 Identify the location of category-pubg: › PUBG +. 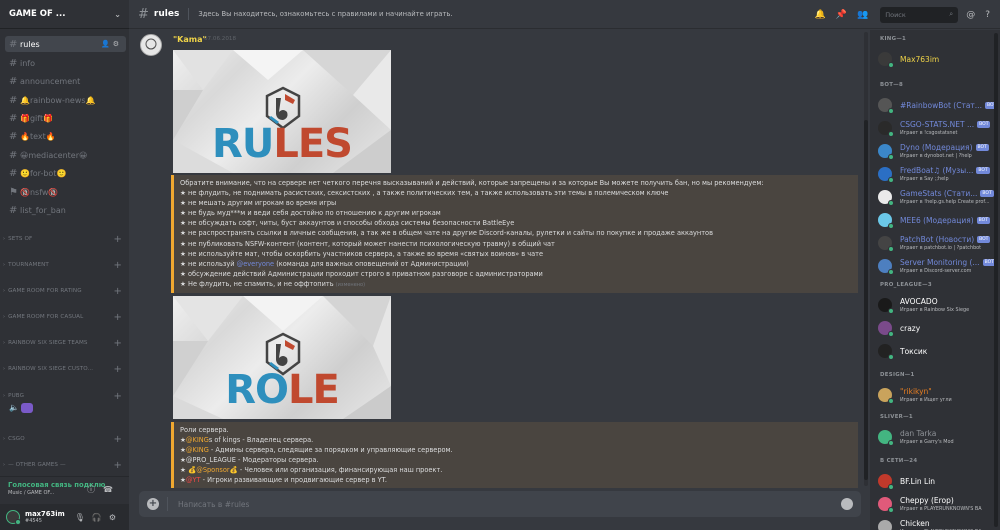
(64, 396).